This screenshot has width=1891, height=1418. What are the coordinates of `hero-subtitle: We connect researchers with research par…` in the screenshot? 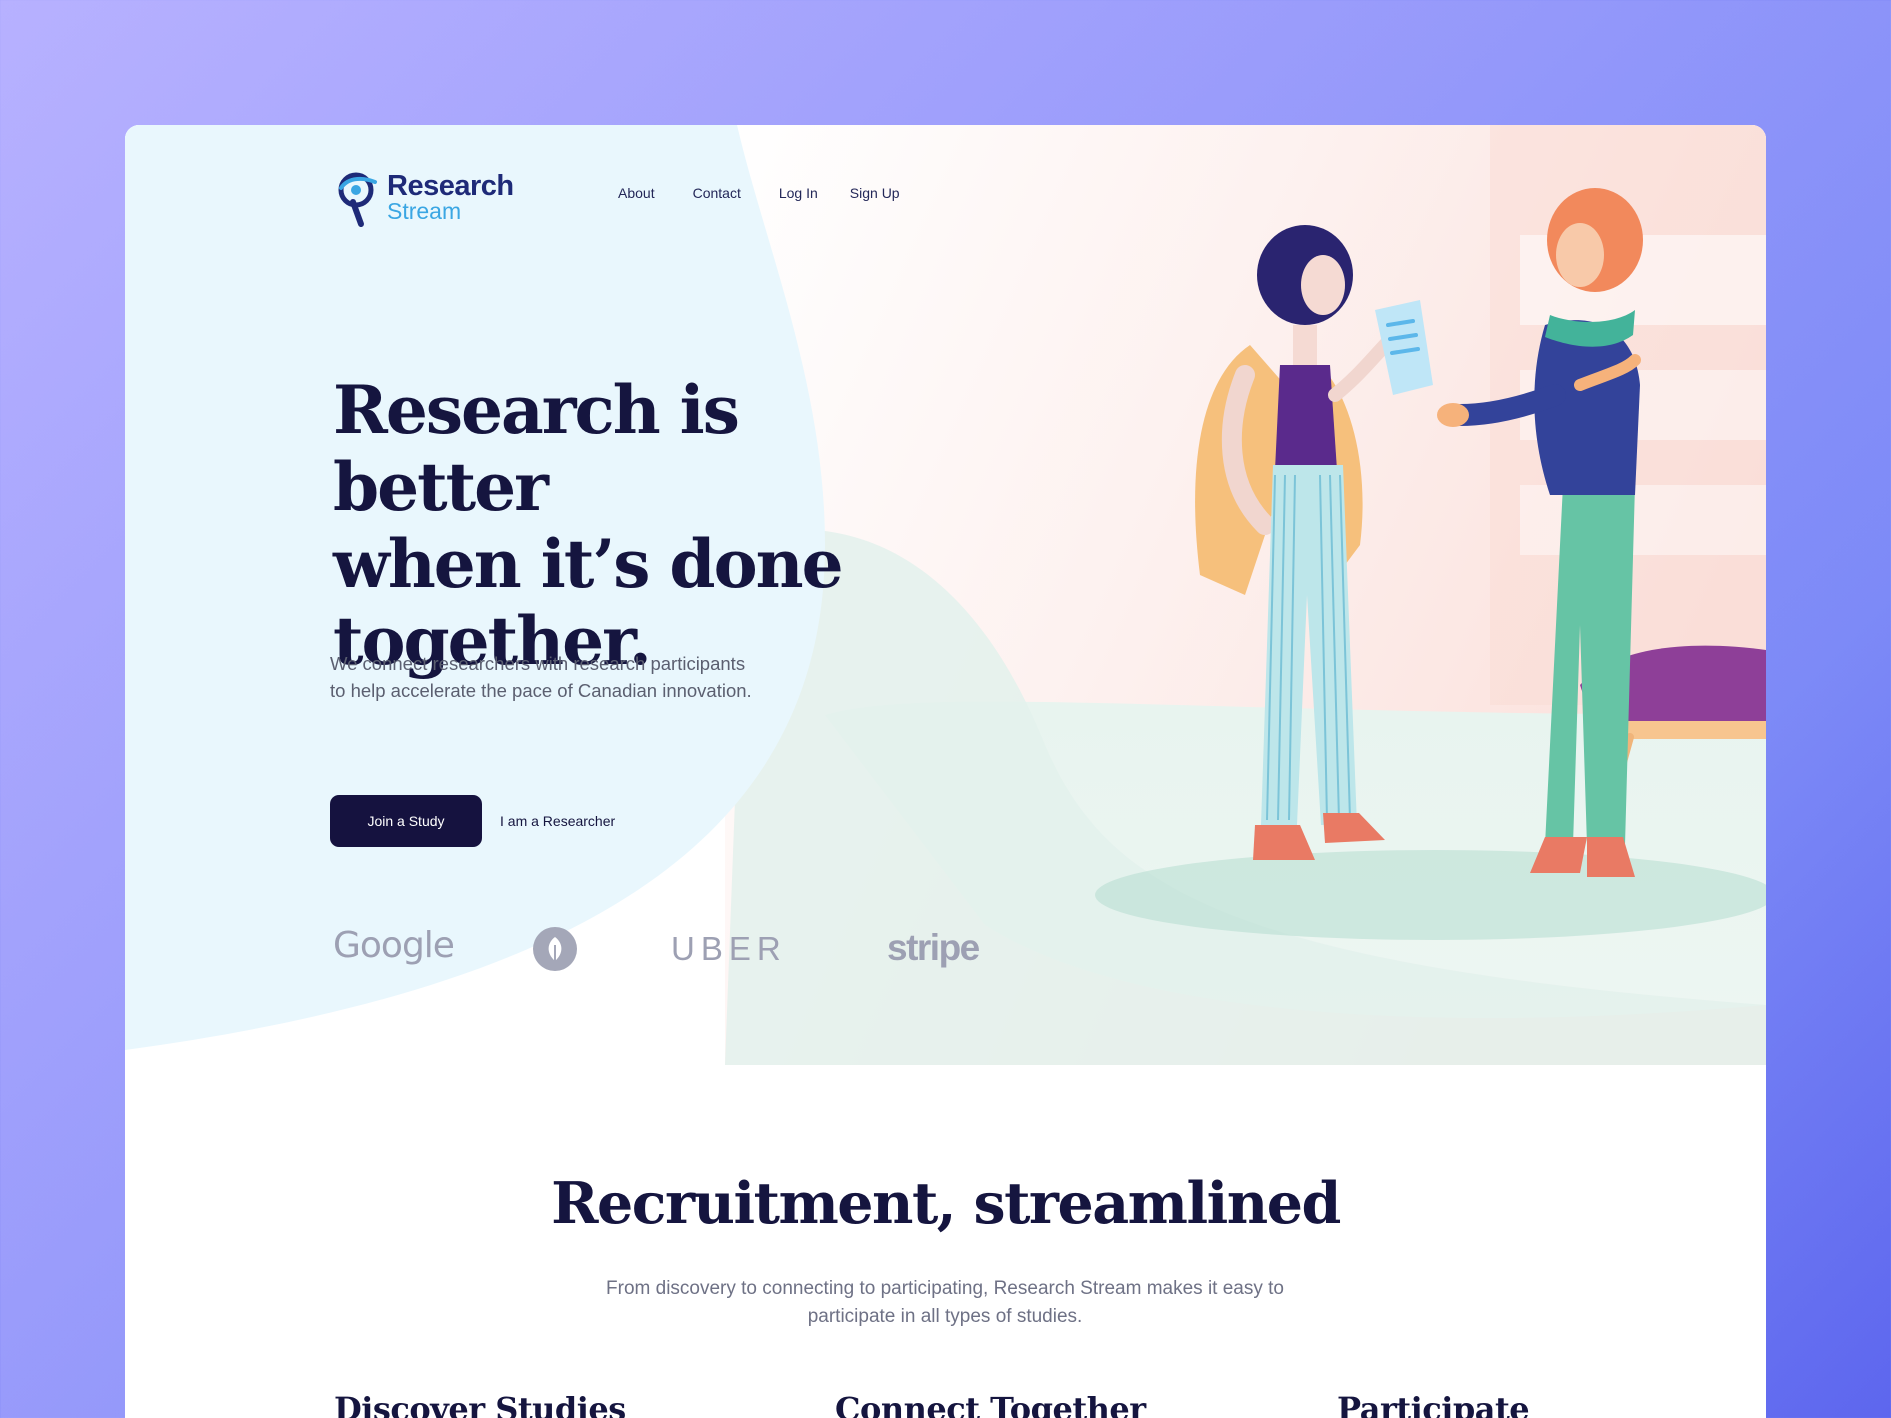 It's located at (541, 677).